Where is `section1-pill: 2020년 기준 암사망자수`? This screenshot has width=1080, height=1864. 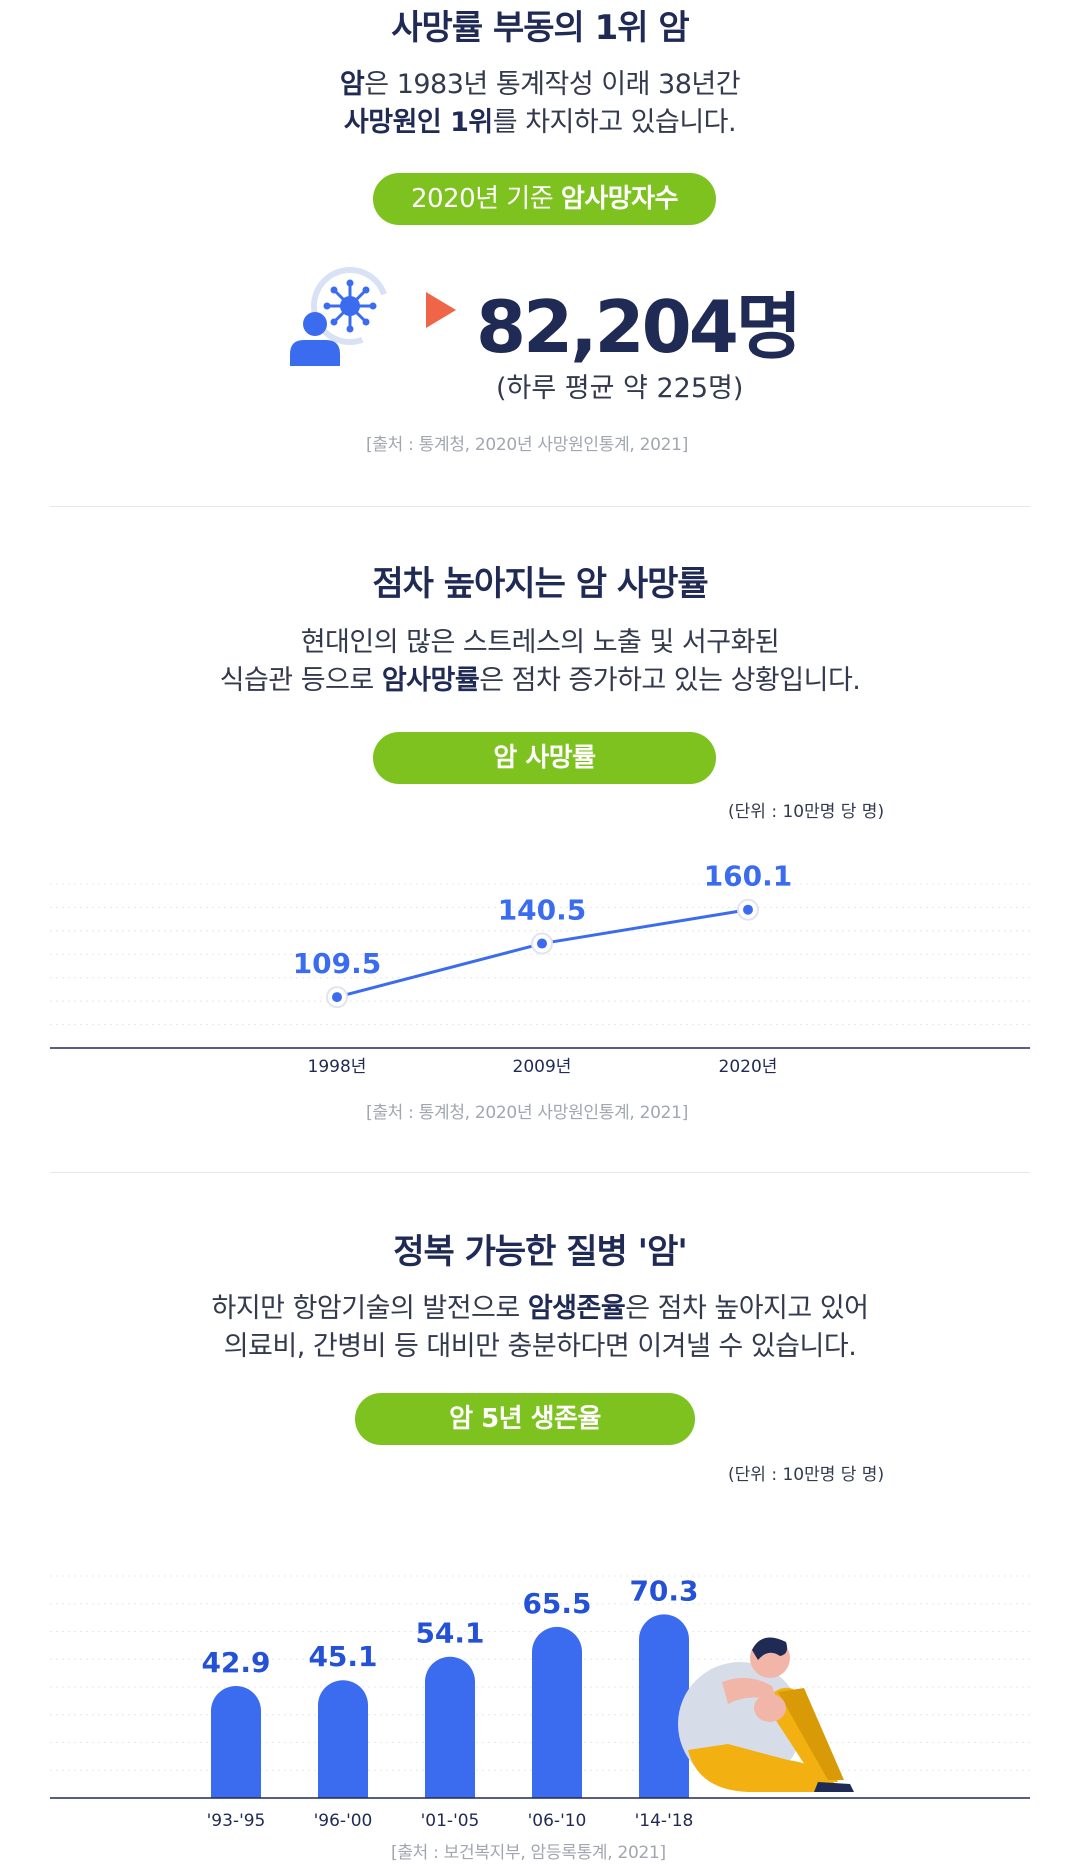 section1-pill: 2020년 기준 암사망자수 is located at coordinates (544, 199).